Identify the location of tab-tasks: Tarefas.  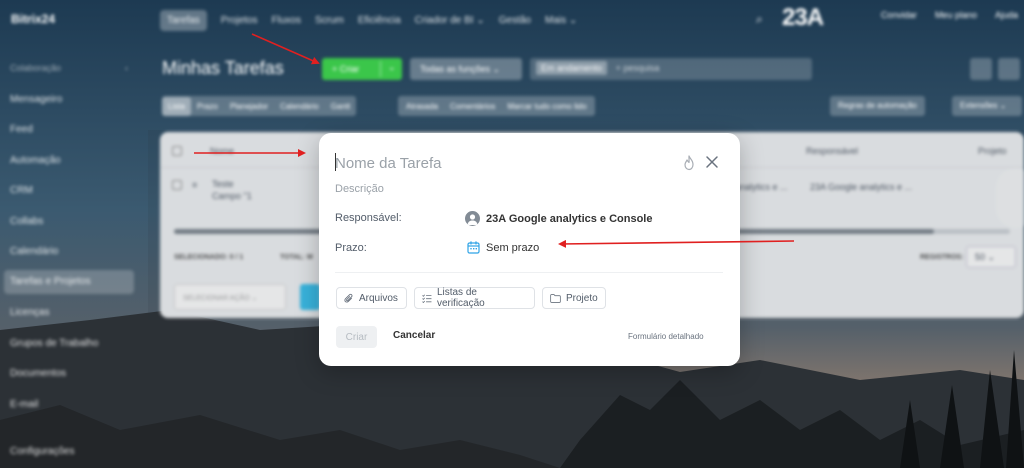
(183, 20).